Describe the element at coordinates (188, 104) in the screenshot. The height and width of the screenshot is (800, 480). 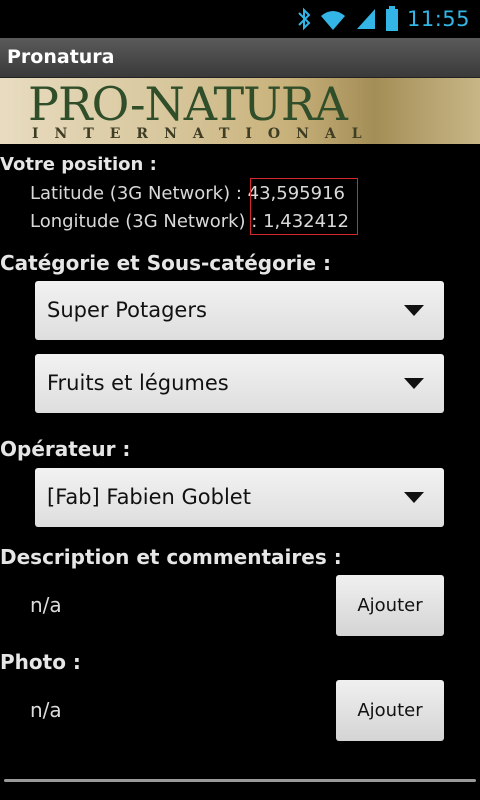
I see `banner-brand: PRO-NATURA` at that location.